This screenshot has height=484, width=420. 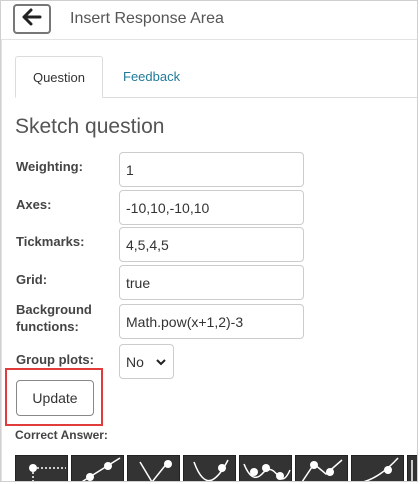 What do you see at coordinates (211, 169) in the screenshot?
I see `weighting-field` at bounding box center [211, 169].